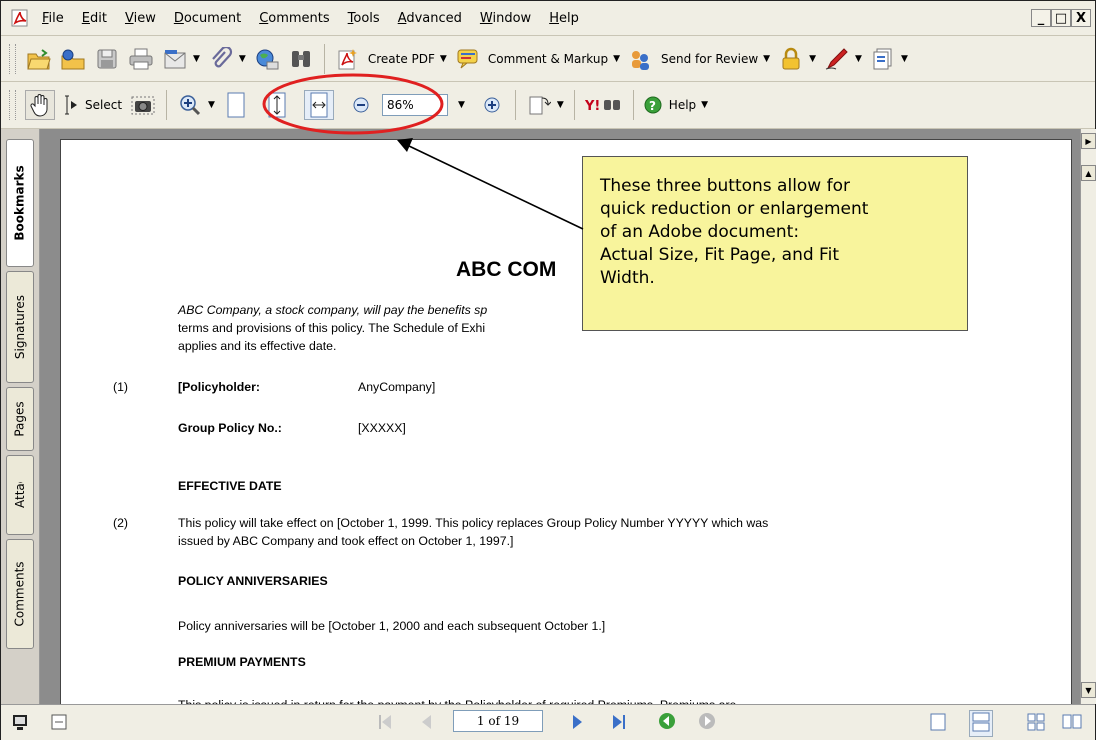 This screenshot has width=1096, height=741. I want to click on select-tool-icon, so click(70, 105).